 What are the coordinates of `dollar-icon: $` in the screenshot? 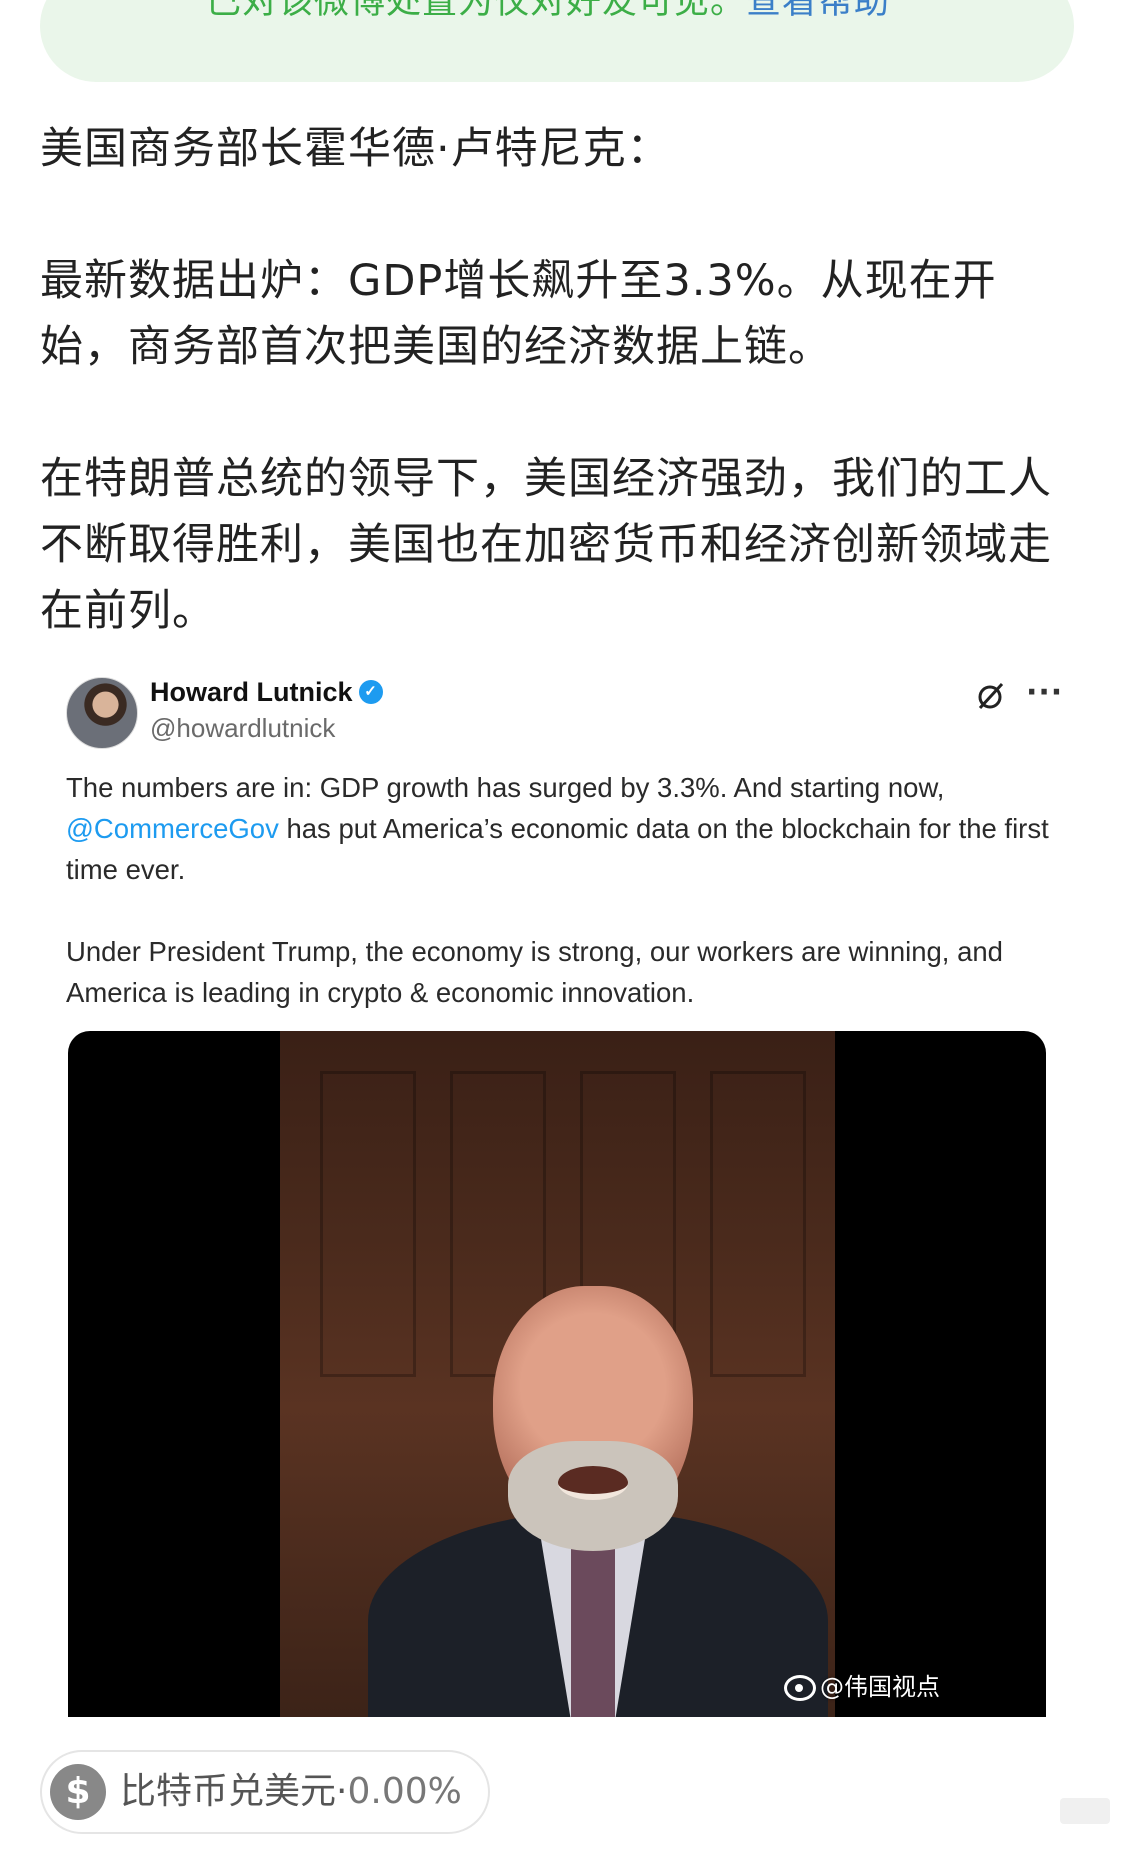 It's located at (78, 1792).